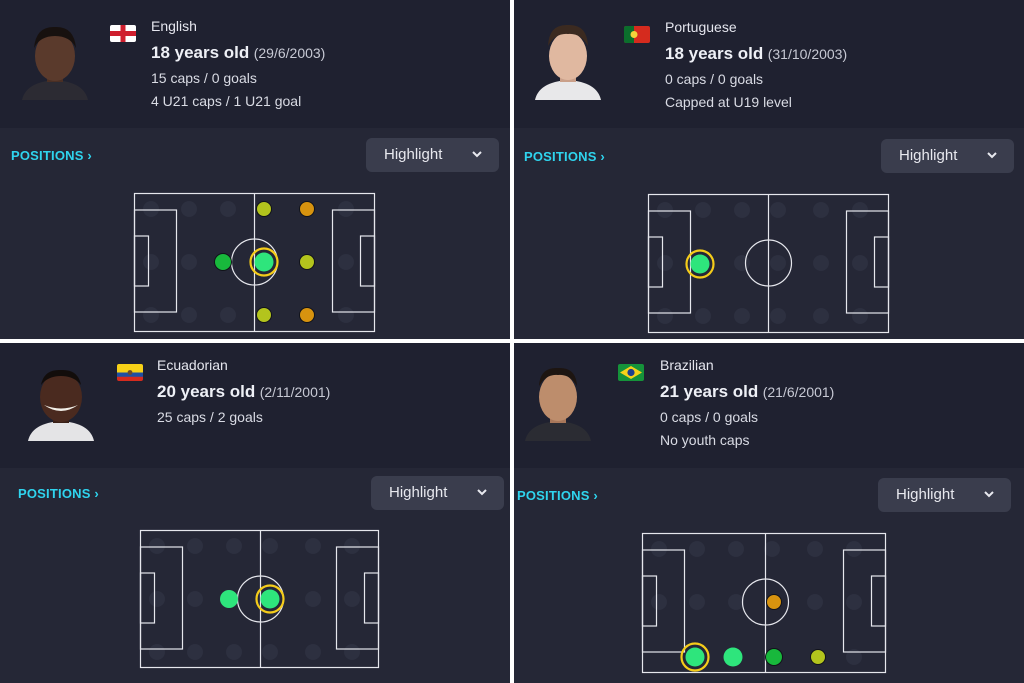  What do you see at coordinates (210, 417) in the screenshot?
I see `international-caps: 25 caps / 2 goals` at bounding box center [210, 417].